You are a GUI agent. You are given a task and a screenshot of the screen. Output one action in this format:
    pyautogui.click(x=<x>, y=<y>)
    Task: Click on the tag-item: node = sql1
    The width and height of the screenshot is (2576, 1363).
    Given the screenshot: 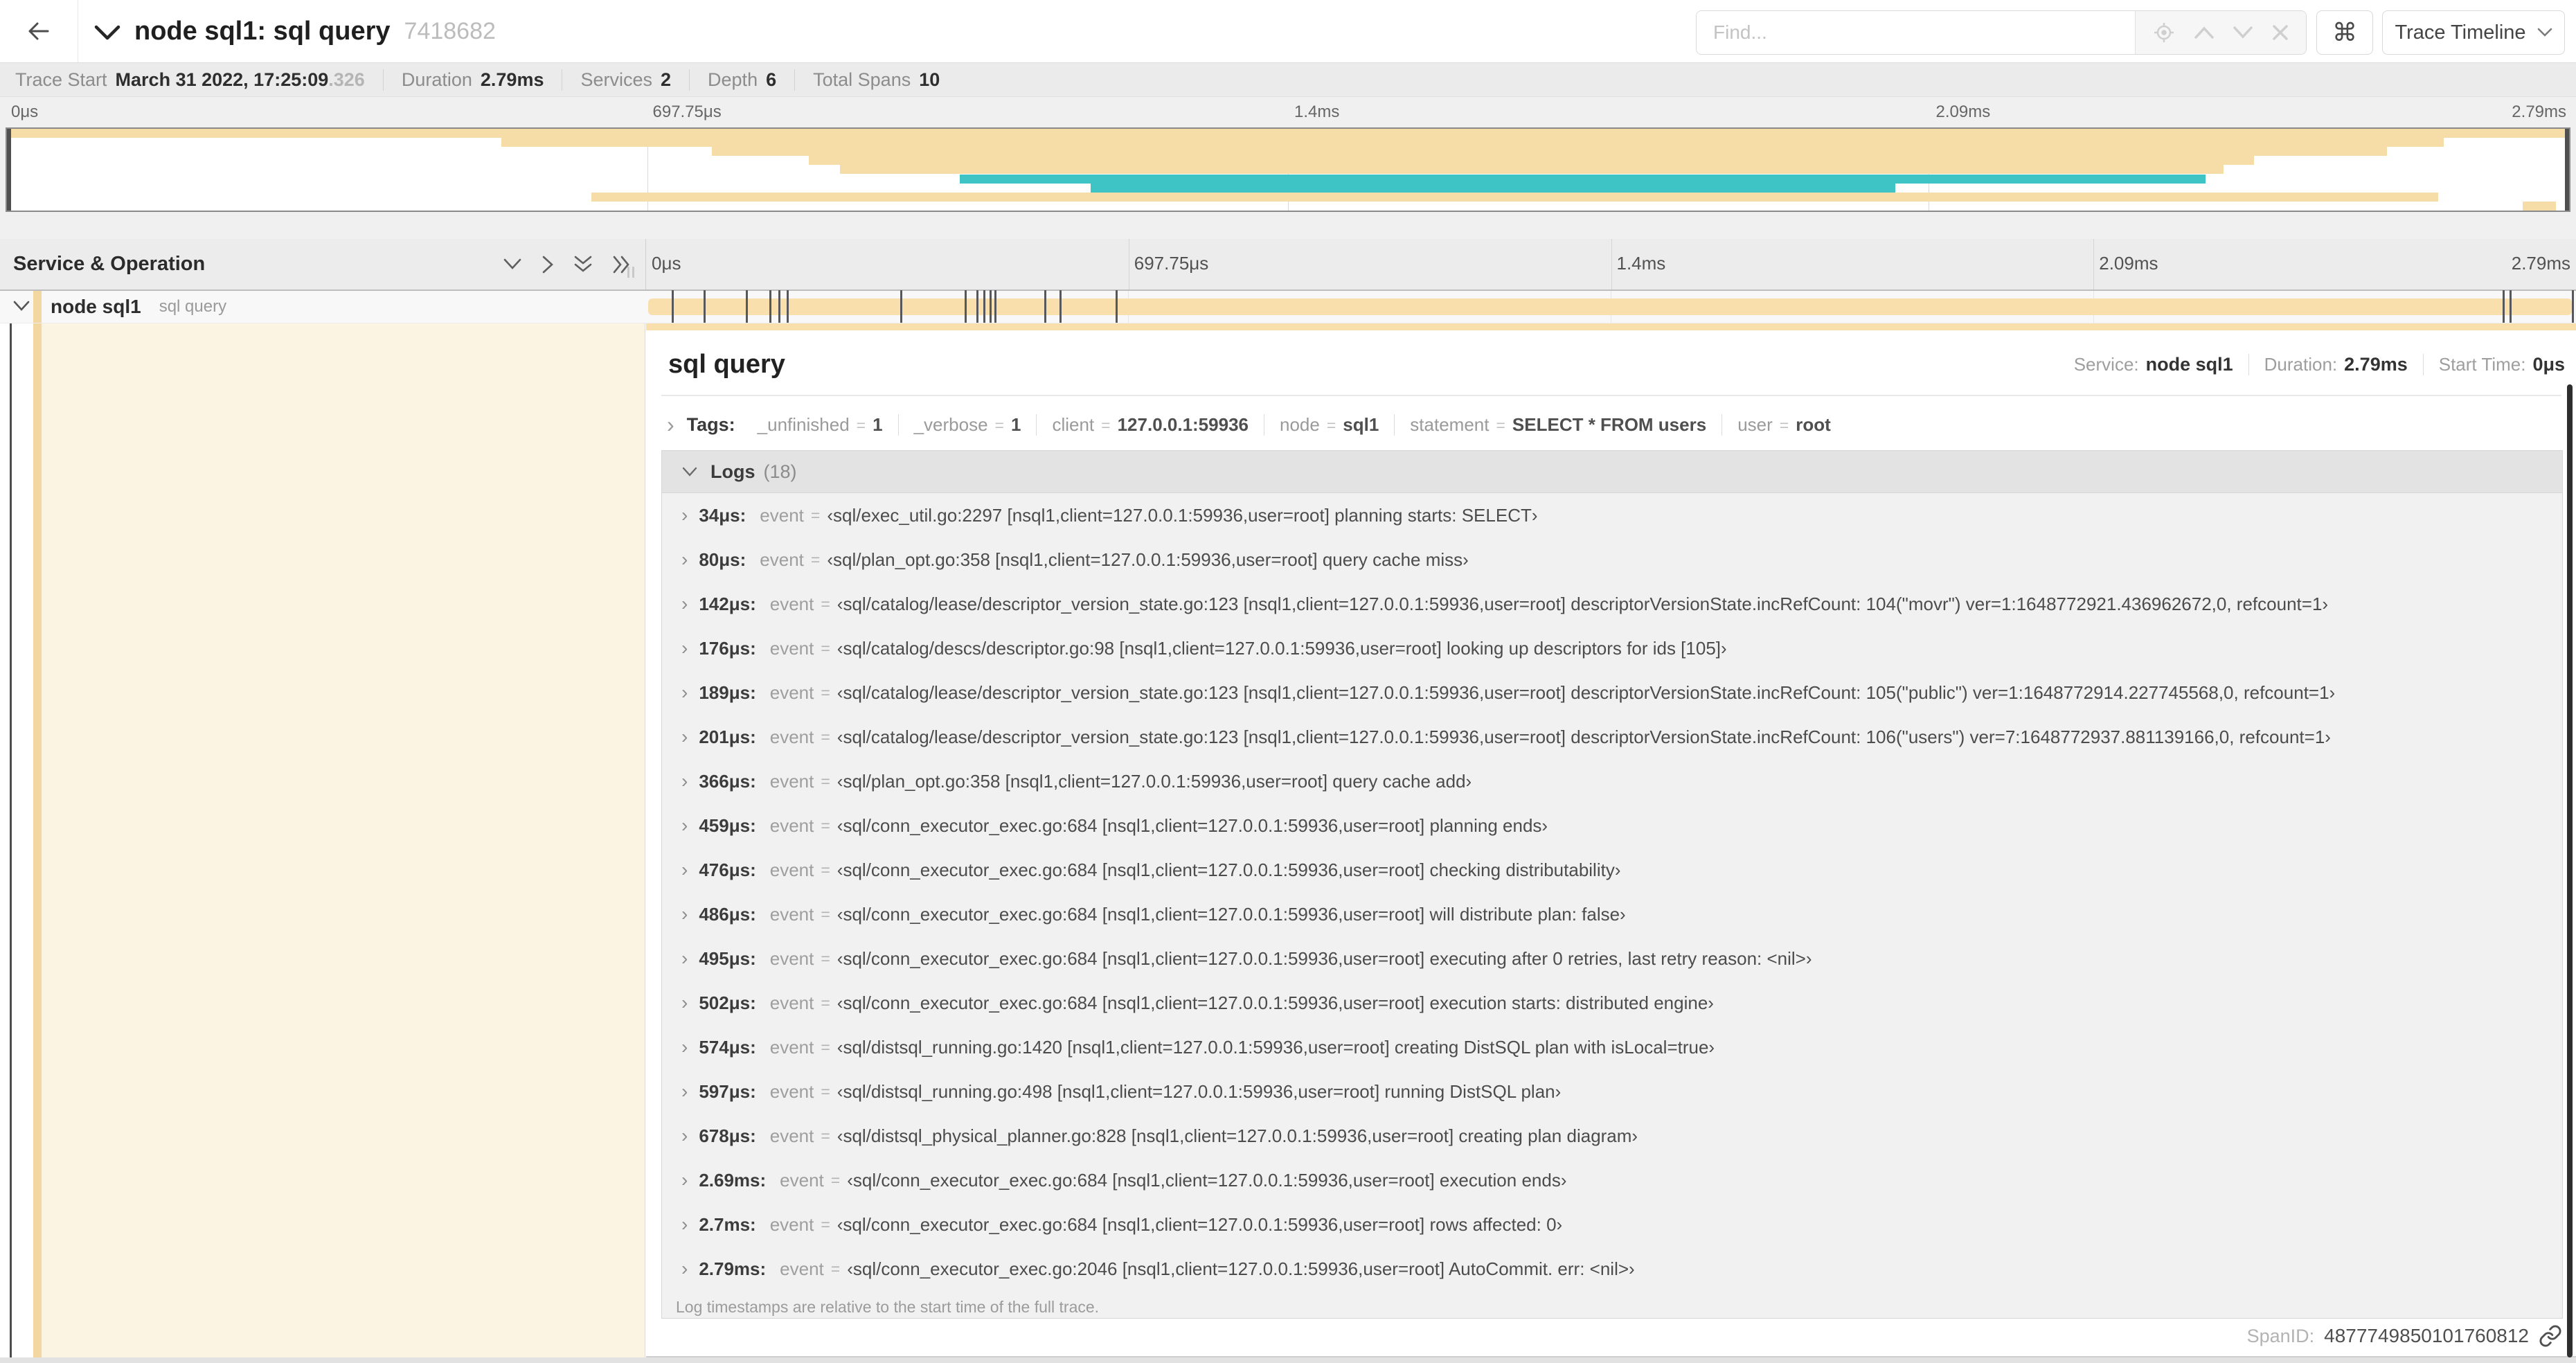 What is the action you would take?
    pyautogui.click(x=1328, y=424)
    